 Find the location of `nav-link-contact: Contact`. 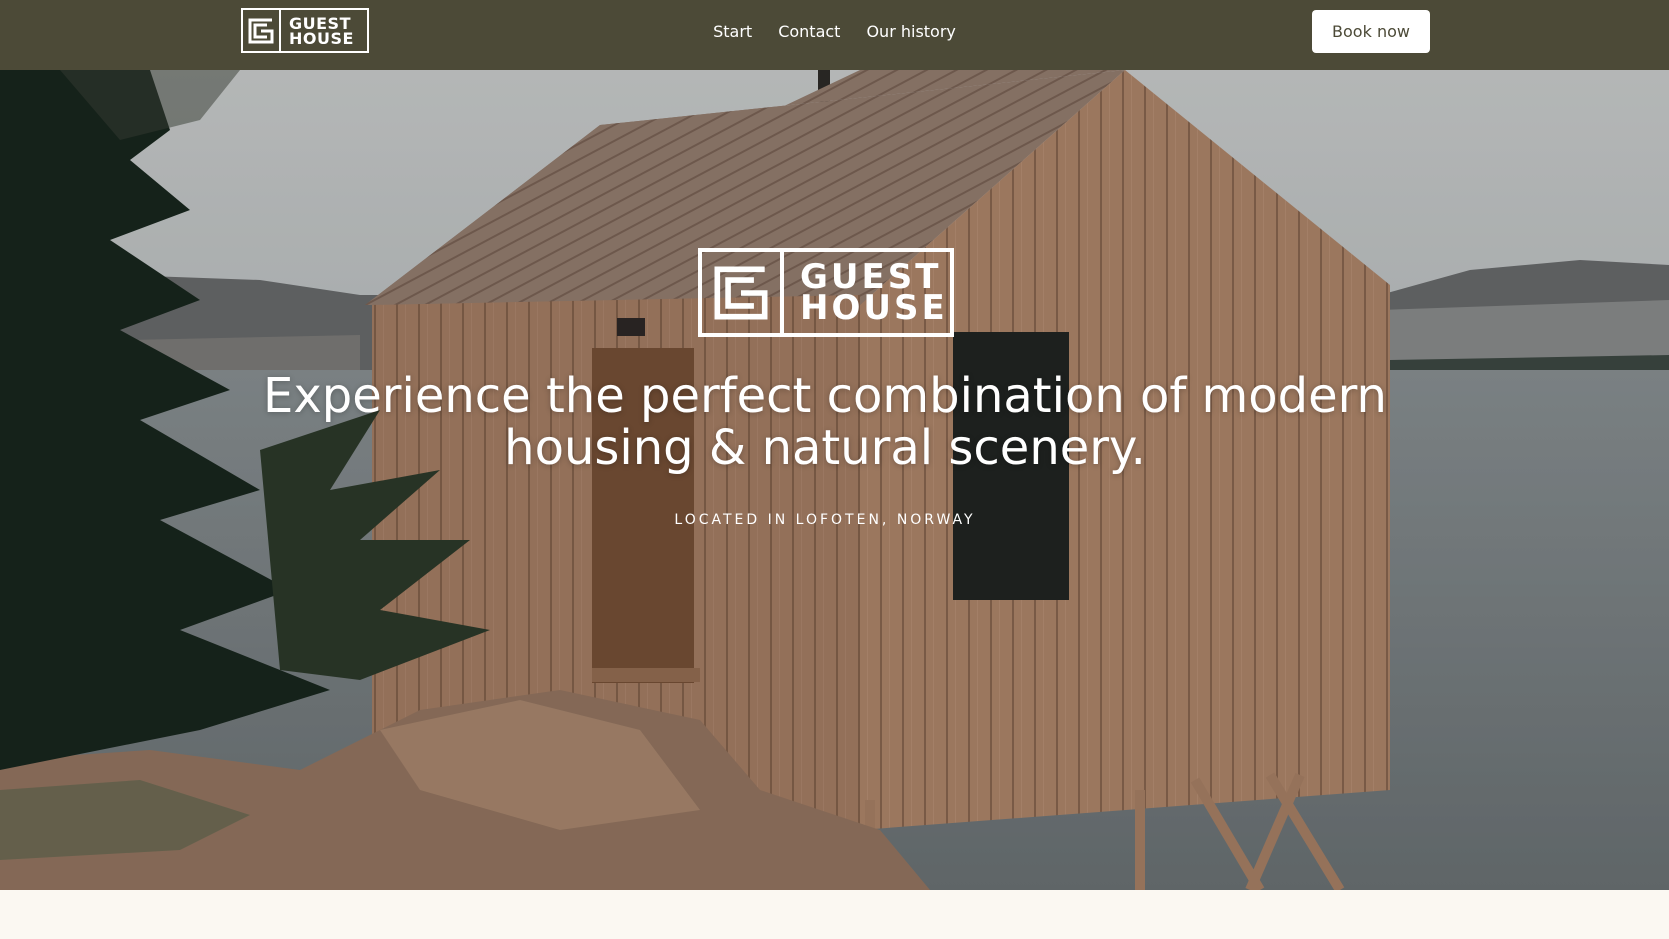

nav-link-contact: Contact is located at coordinates (809, 31).